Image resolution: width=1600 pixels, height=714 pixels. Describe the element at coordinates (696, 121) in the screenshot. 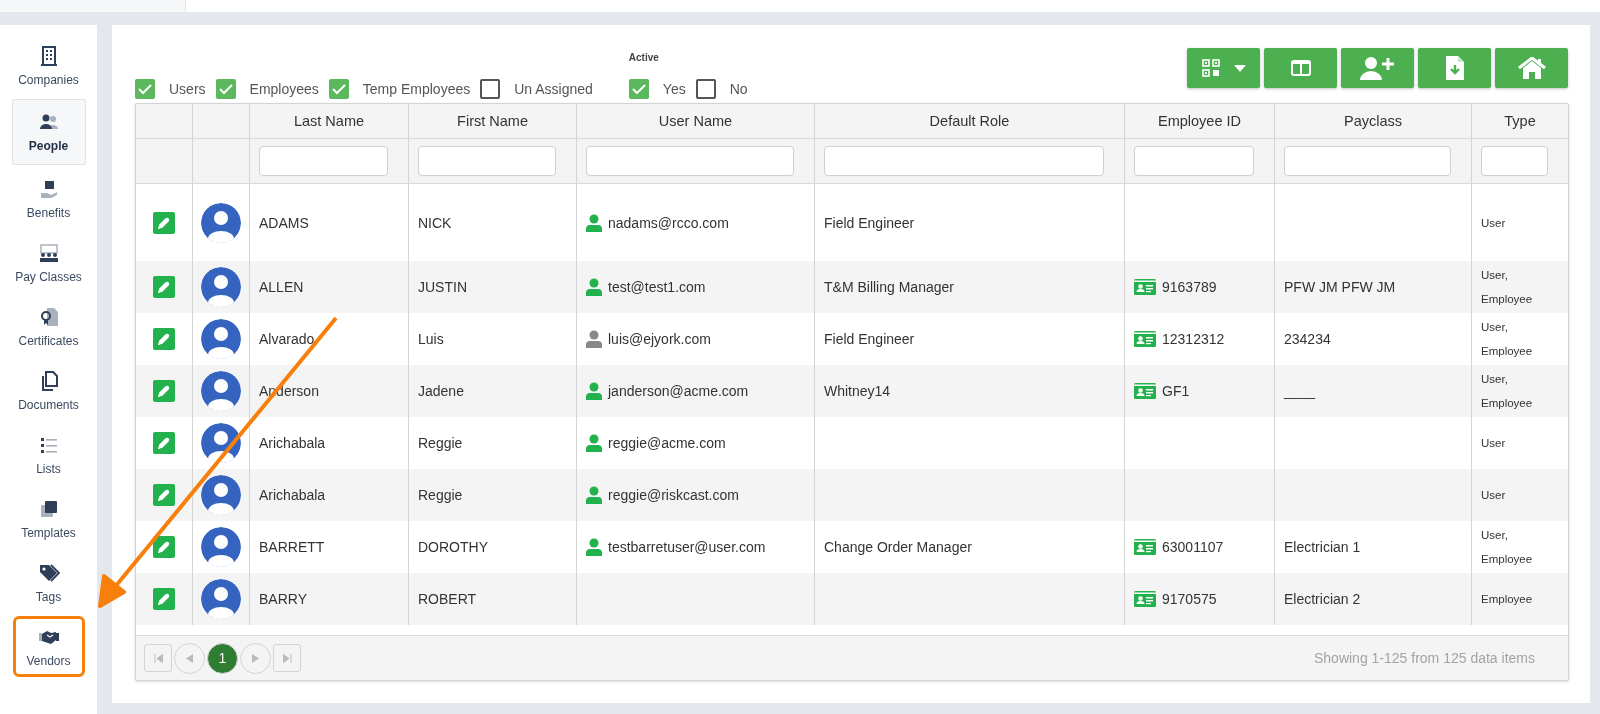

I see `column-header: User Name` at that location.